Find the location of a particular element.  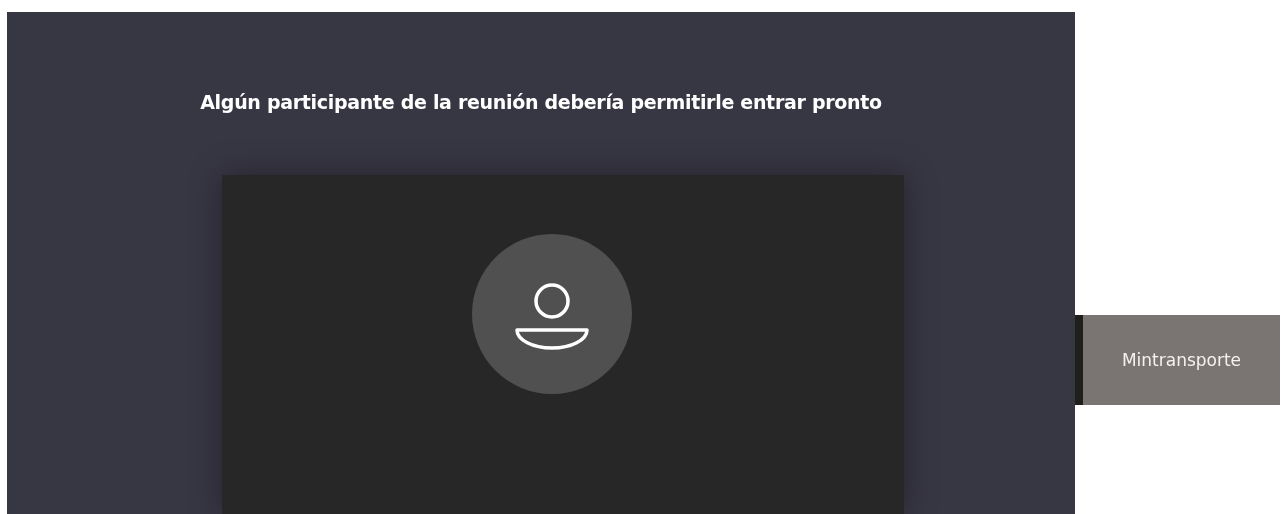

participant-name: Mintransporte is located at coordinates (1177, 360).